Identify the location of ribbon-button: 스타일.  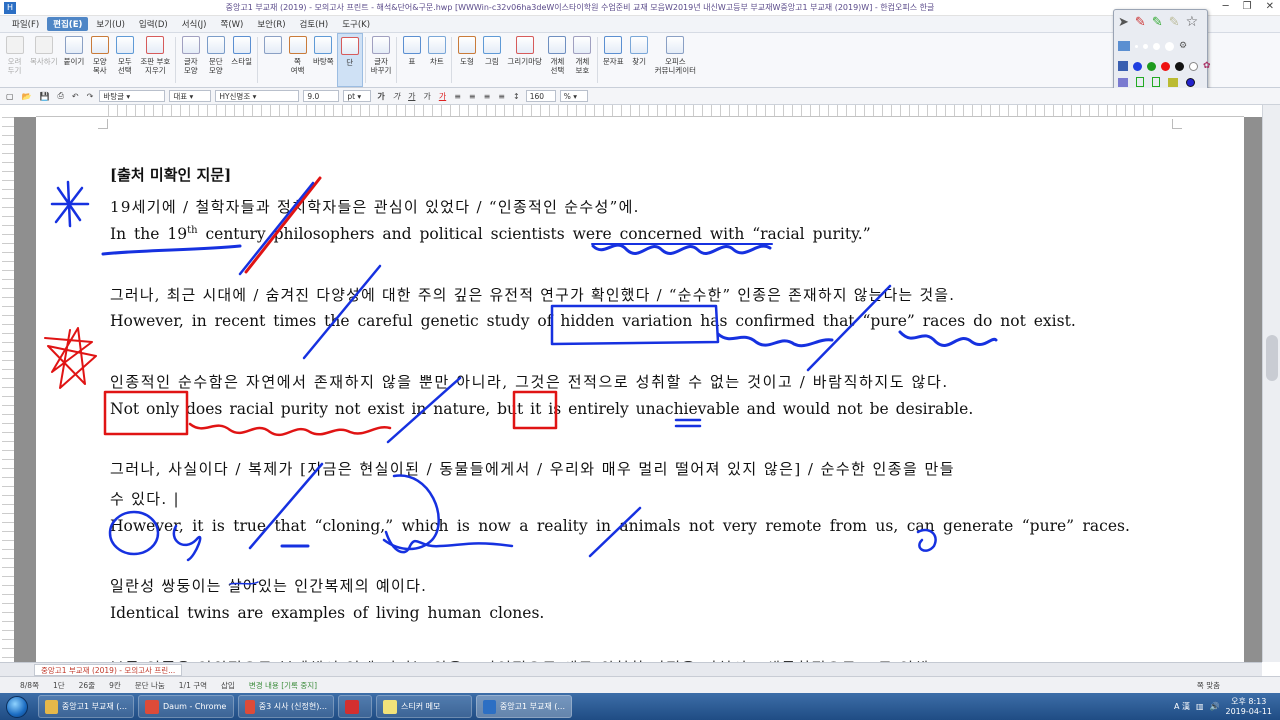
(241, 60).